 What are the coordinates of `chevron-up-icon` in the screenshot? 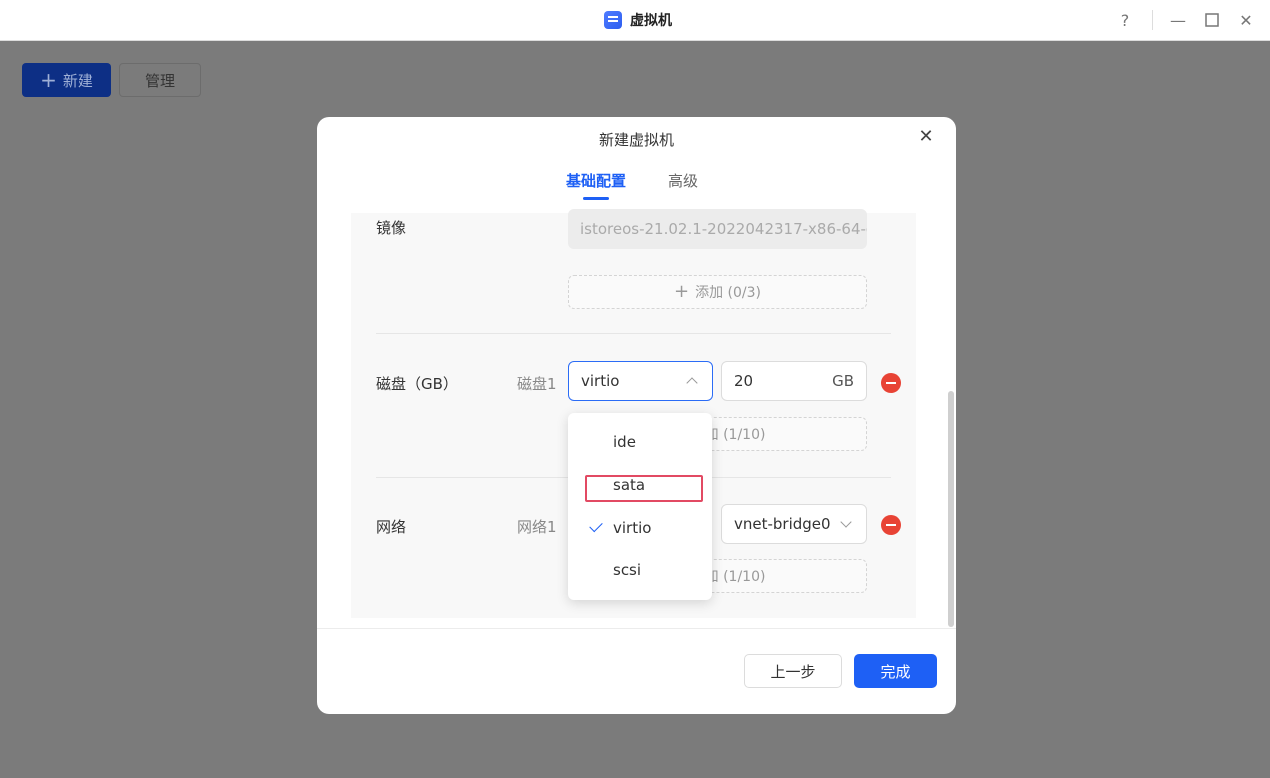 It's located at (692, 383).